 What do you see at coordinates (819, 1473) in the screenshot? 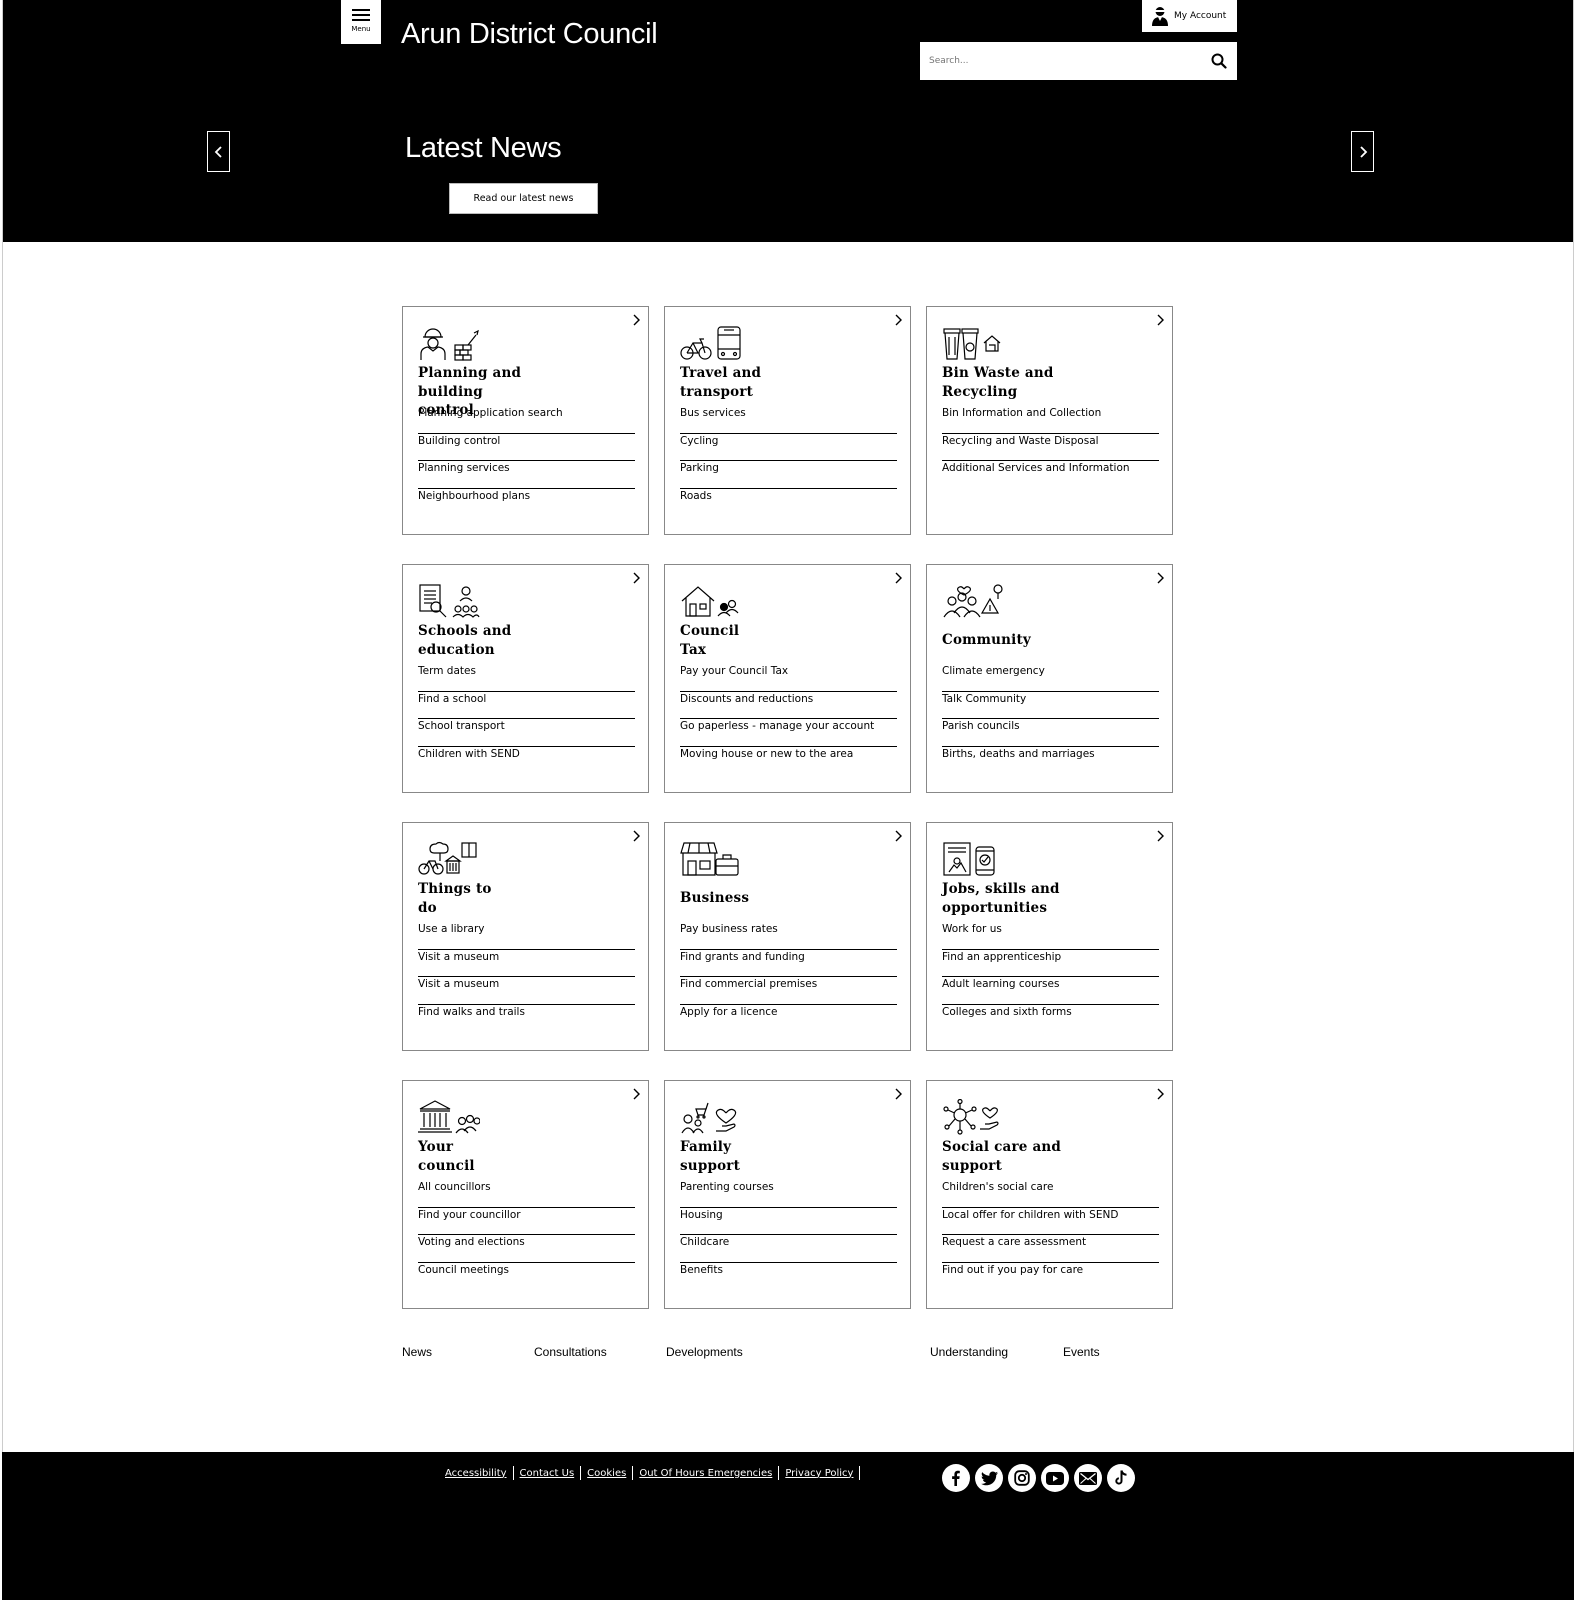
I see `footer-link-privacy-policy: Privacy Policy` at bounding box center [819, 1473].